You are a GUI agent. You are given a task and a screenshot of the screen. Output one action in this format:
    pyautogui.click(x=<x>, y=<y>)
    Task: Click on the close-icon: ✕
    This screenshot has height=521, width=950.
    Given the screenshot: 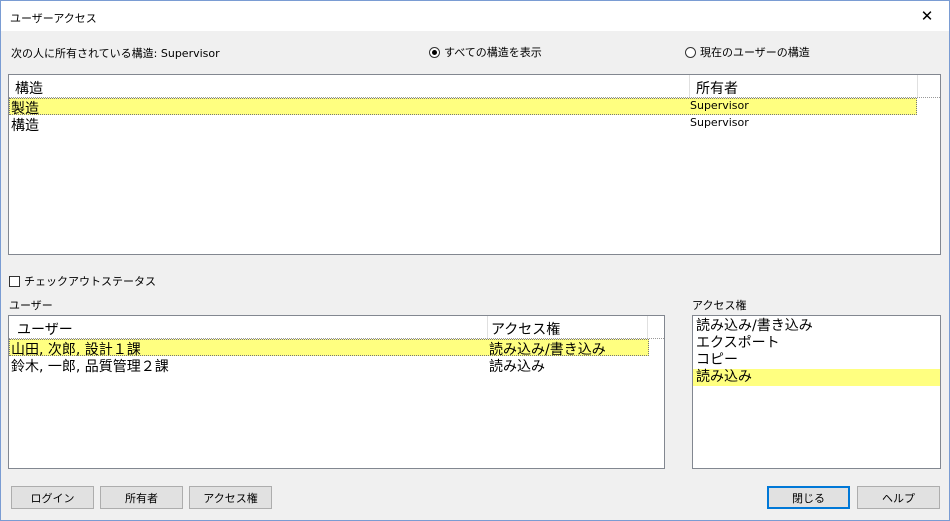 What is the action you would take?
    pyautogui.click(x=927, y=16)
    